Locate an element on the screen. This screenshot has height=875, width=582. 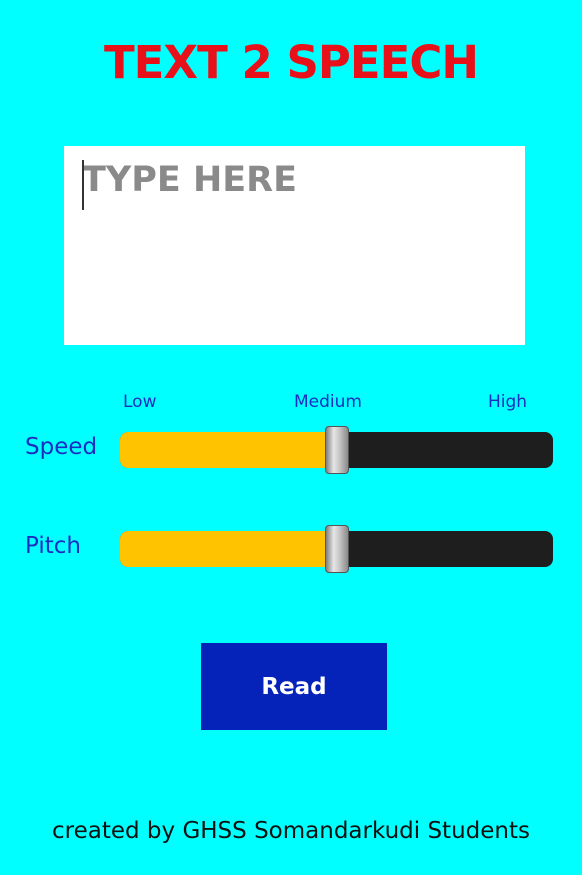
pitch-label: Pitch is located at coordinates (53, 546).